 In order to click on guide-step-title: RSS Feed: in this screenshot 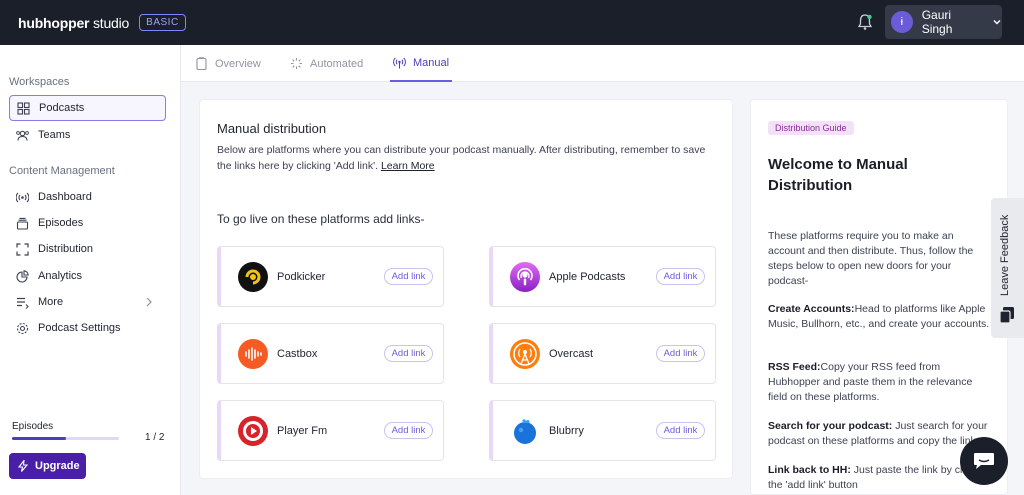, I will do `click(794, 367)`.